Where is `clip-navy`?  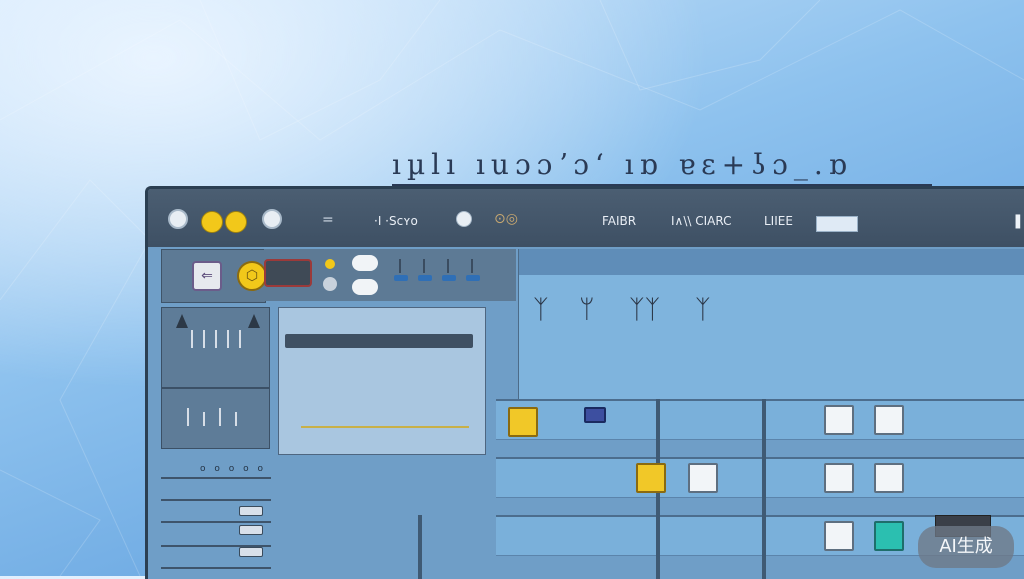
clip-navy is located at coordinates (595, 415).